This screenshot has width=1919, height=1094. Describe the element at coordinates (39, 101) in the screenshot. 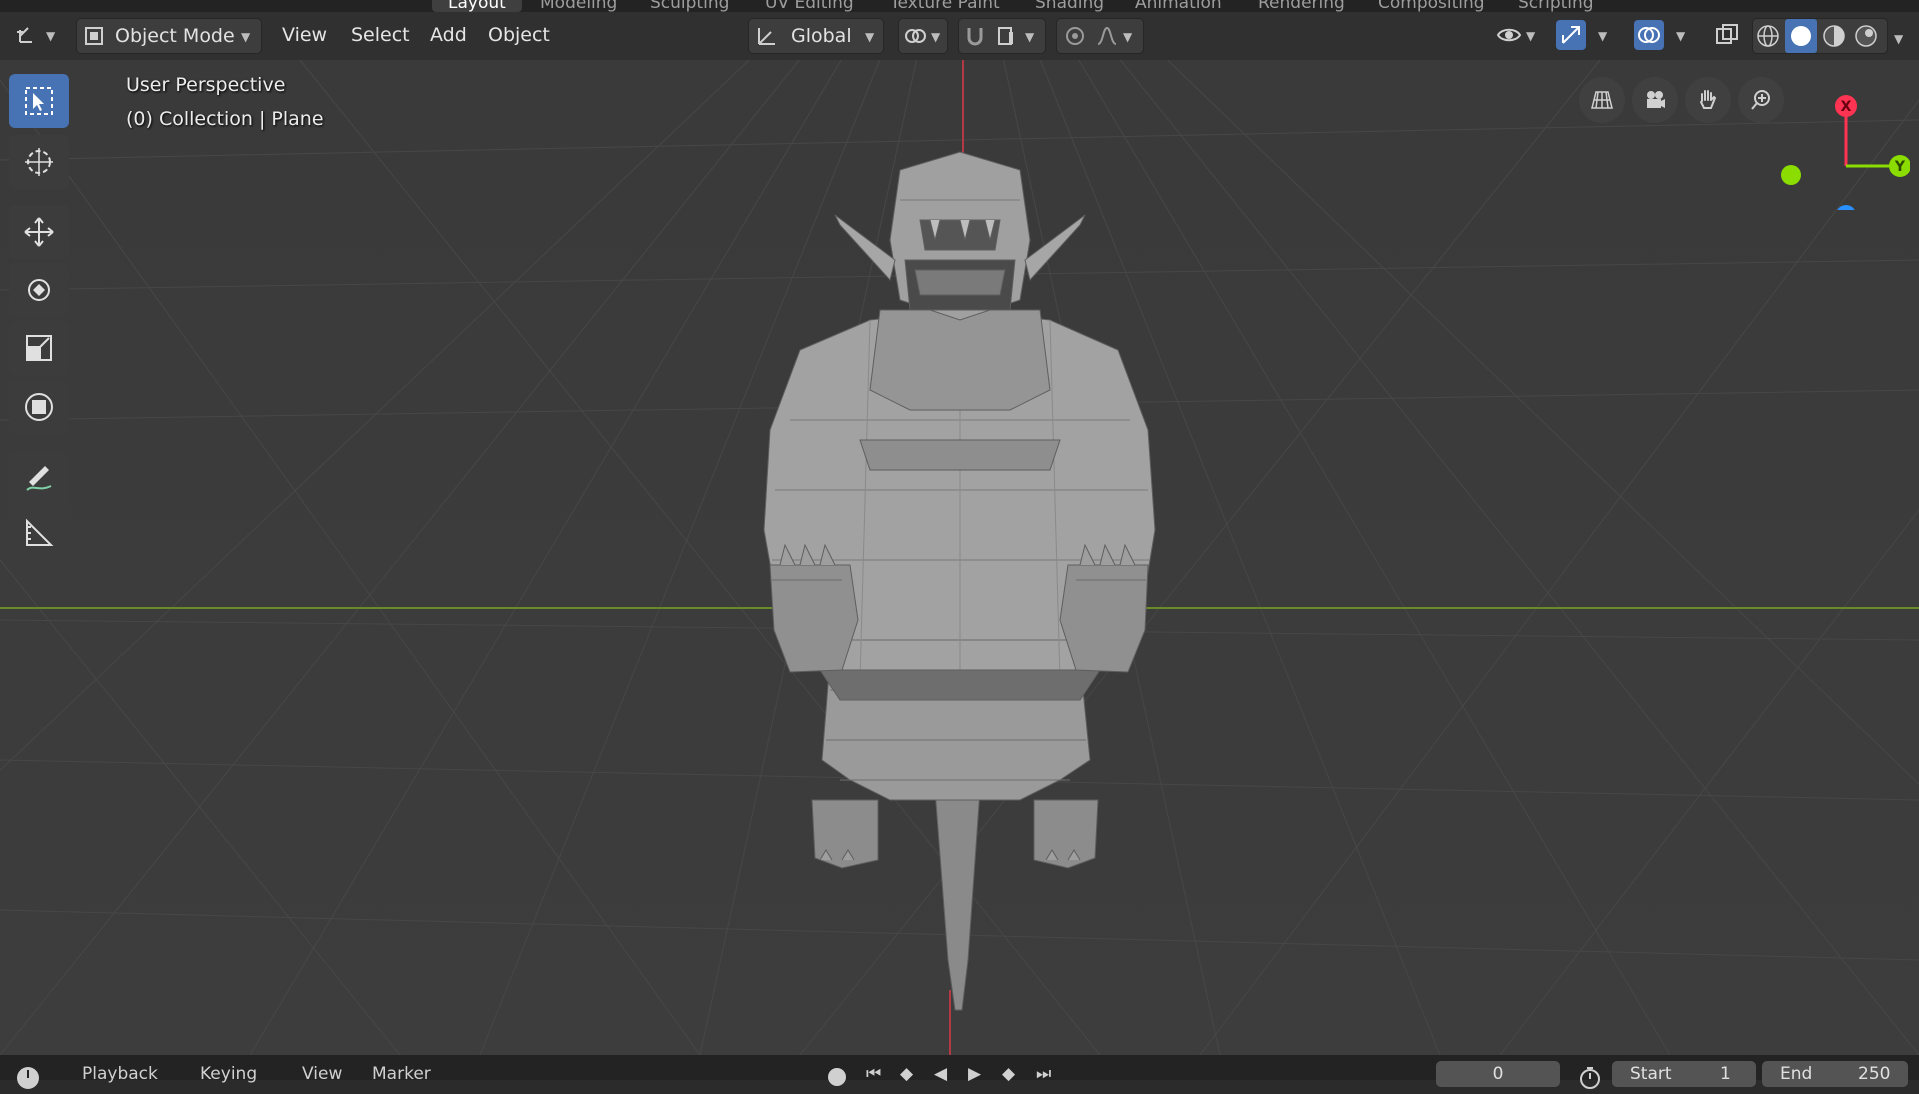

I see `select-box-tool` at that location.